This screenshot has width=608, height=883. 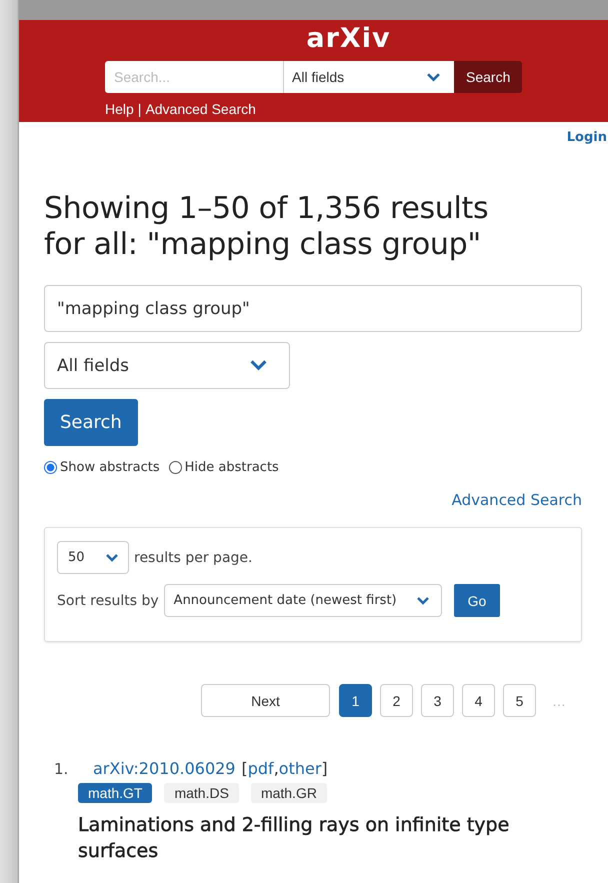 What do you see at coordinates (108, 600) in the screenshot?
I see `sort-label: Sort results by` at bounding box center [108, 600].